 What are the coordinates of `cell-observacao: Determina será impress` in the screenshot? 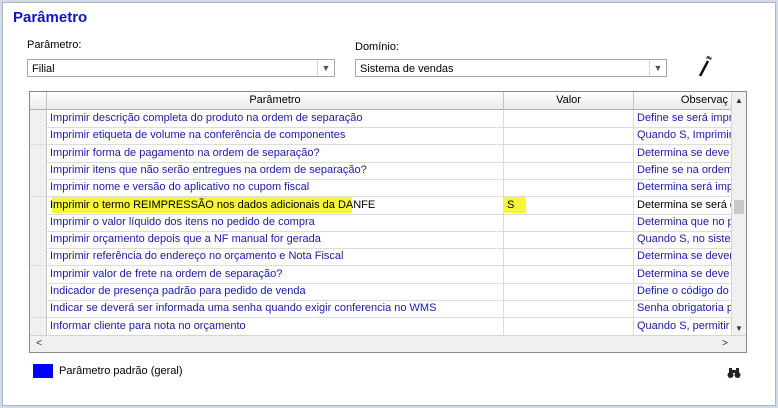 It's located at (683, 188).